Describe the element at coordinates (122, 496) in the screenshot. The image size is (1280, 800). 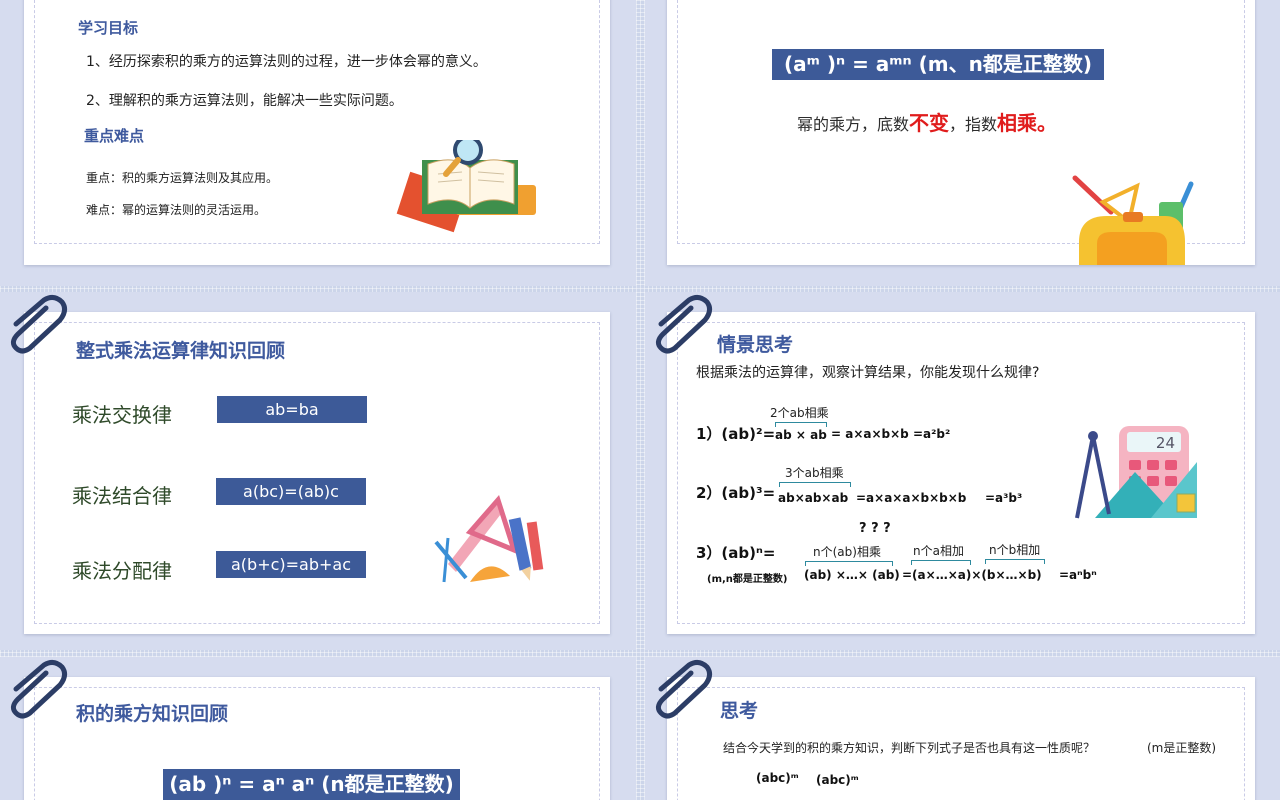
I see `law2-label: 乘法结合律` at that location.